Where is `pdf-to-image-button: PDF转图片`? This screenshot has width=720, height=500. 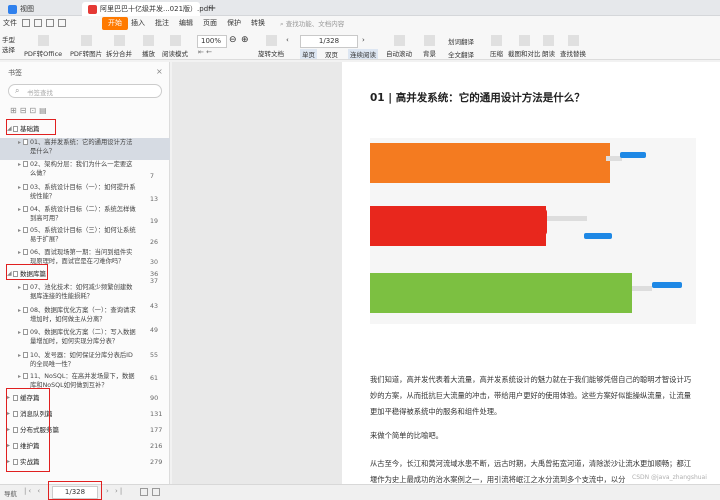 pdf-to-image-button: PDF转图片 is located at coordinates (86, 46).